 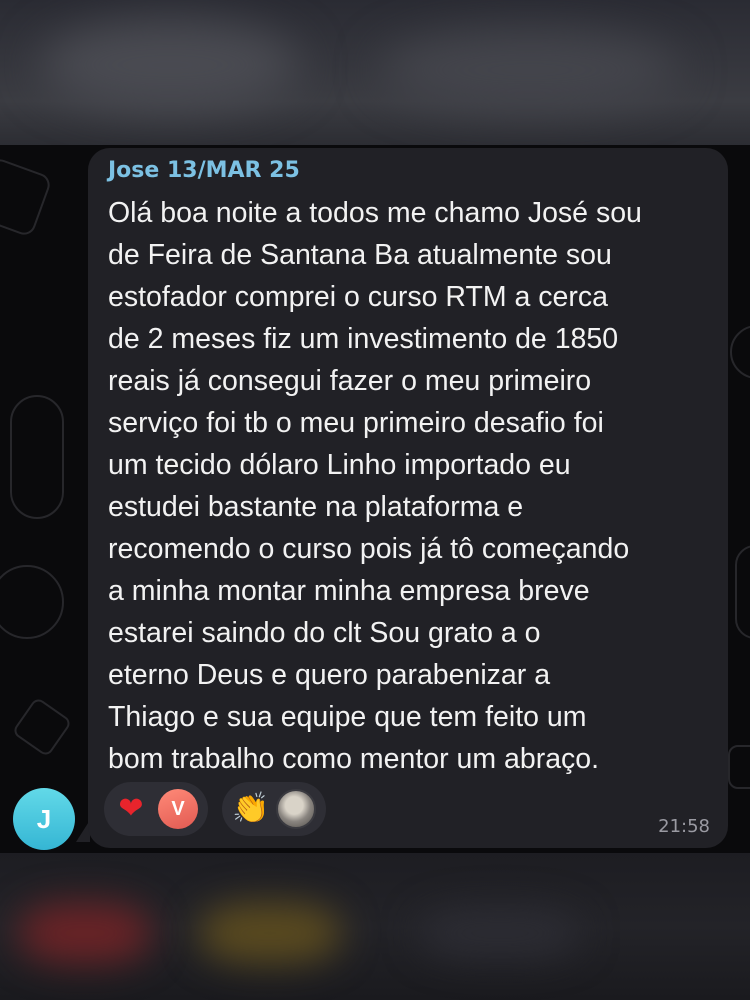 I want to click on reactor-photo-avatar, so click(x=296, y=809).